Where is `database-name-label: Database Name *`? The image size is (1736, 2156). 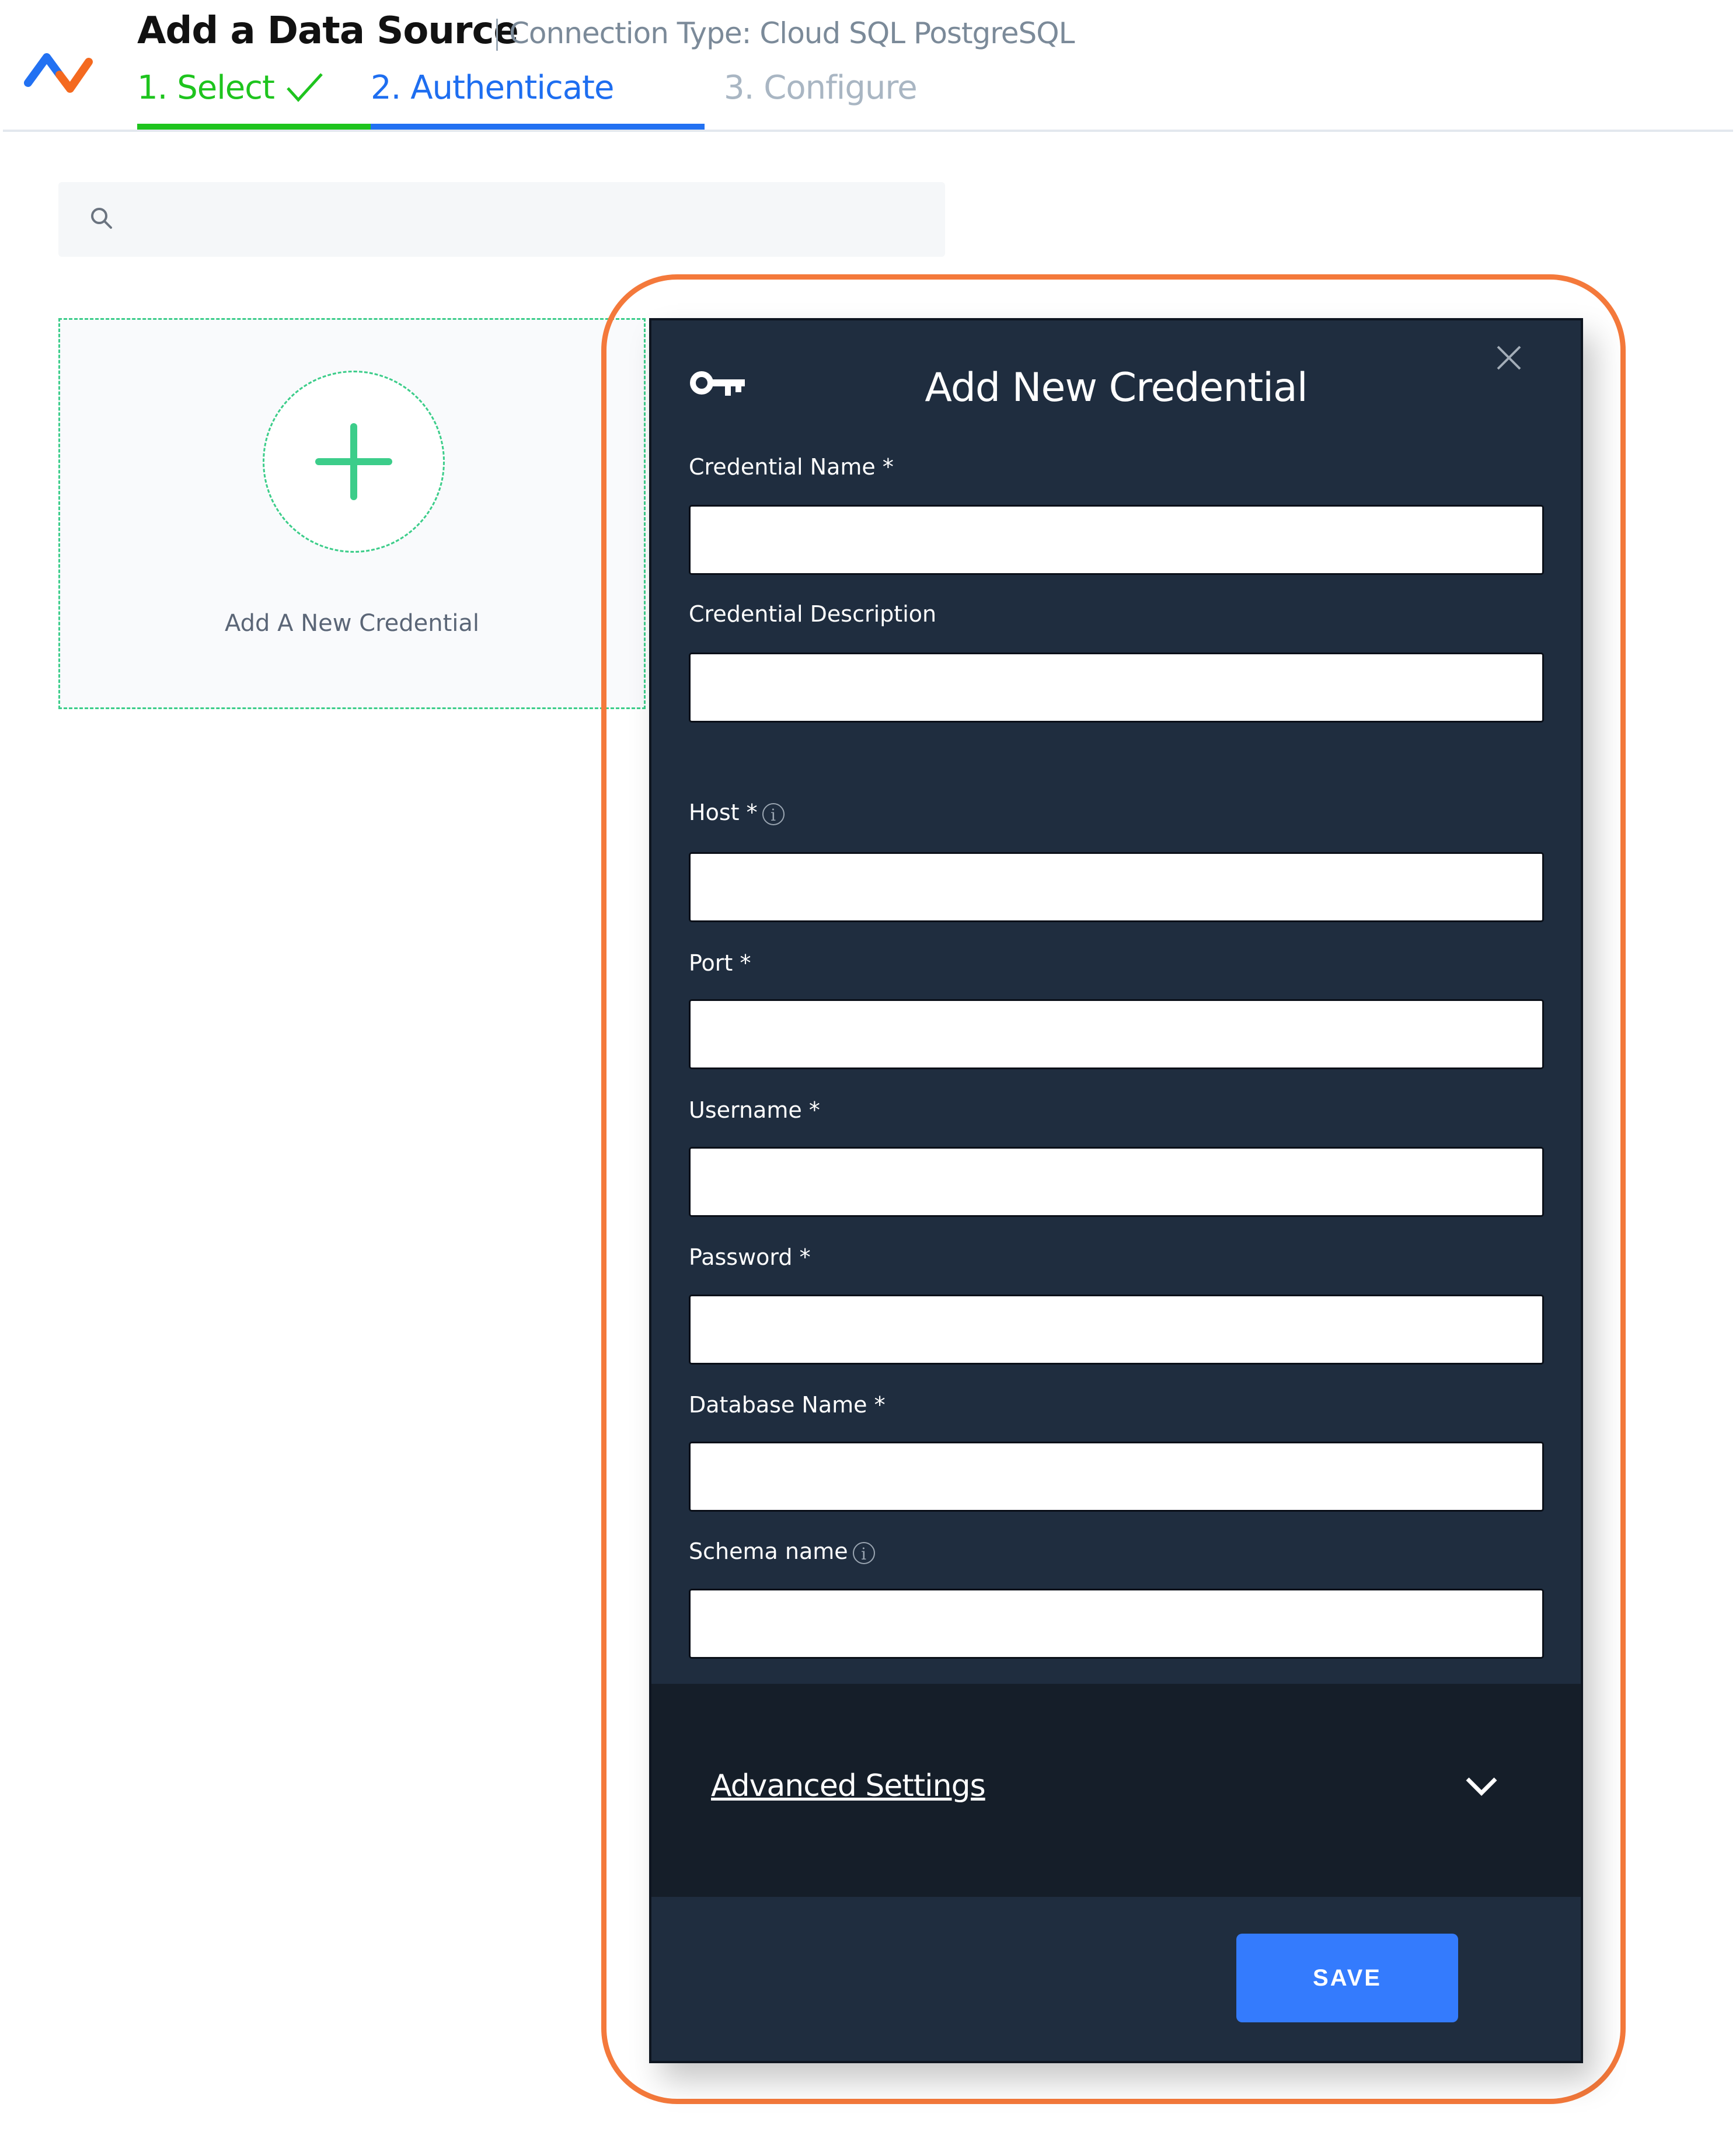 database-name-label: Database Name * is located at coordinates (787, 1405).